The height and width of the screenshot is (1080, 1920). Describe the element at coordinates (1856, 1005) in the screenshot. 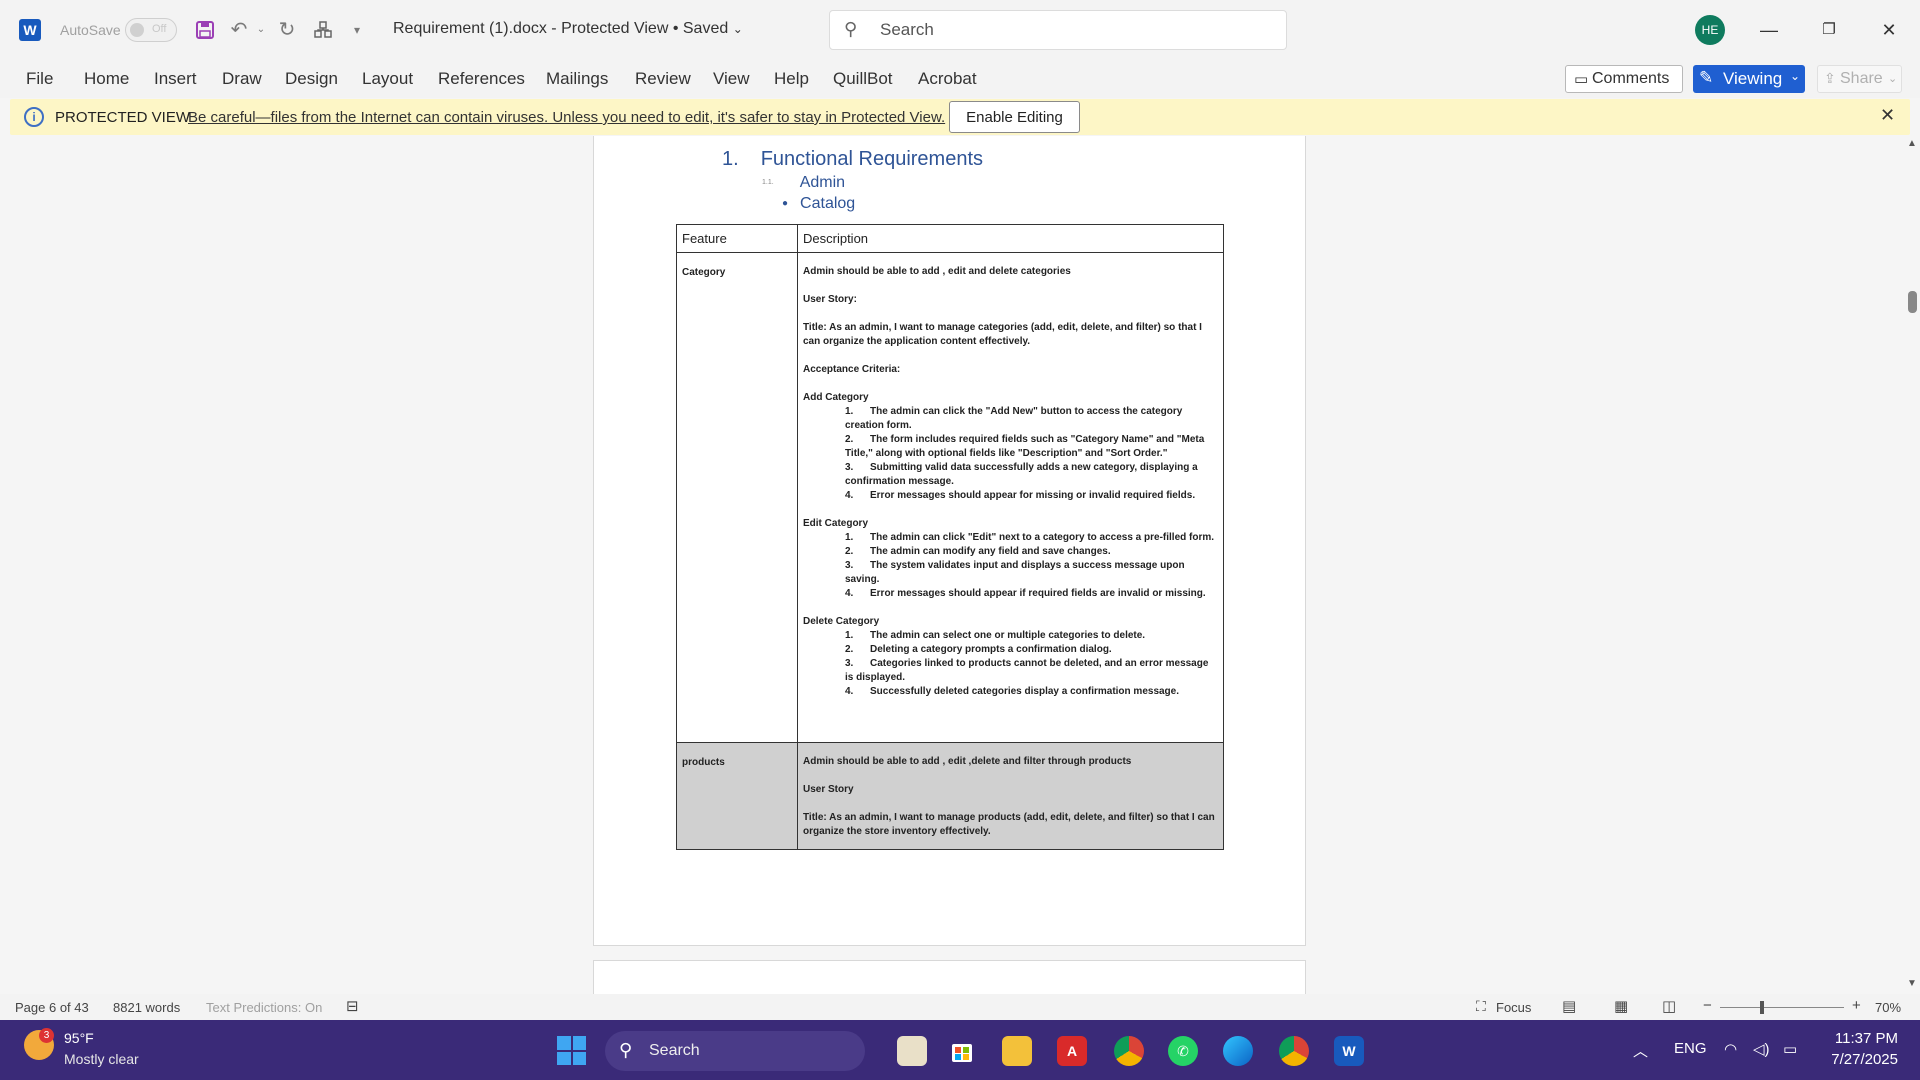

I see `zoom-in-button: +` at that location.